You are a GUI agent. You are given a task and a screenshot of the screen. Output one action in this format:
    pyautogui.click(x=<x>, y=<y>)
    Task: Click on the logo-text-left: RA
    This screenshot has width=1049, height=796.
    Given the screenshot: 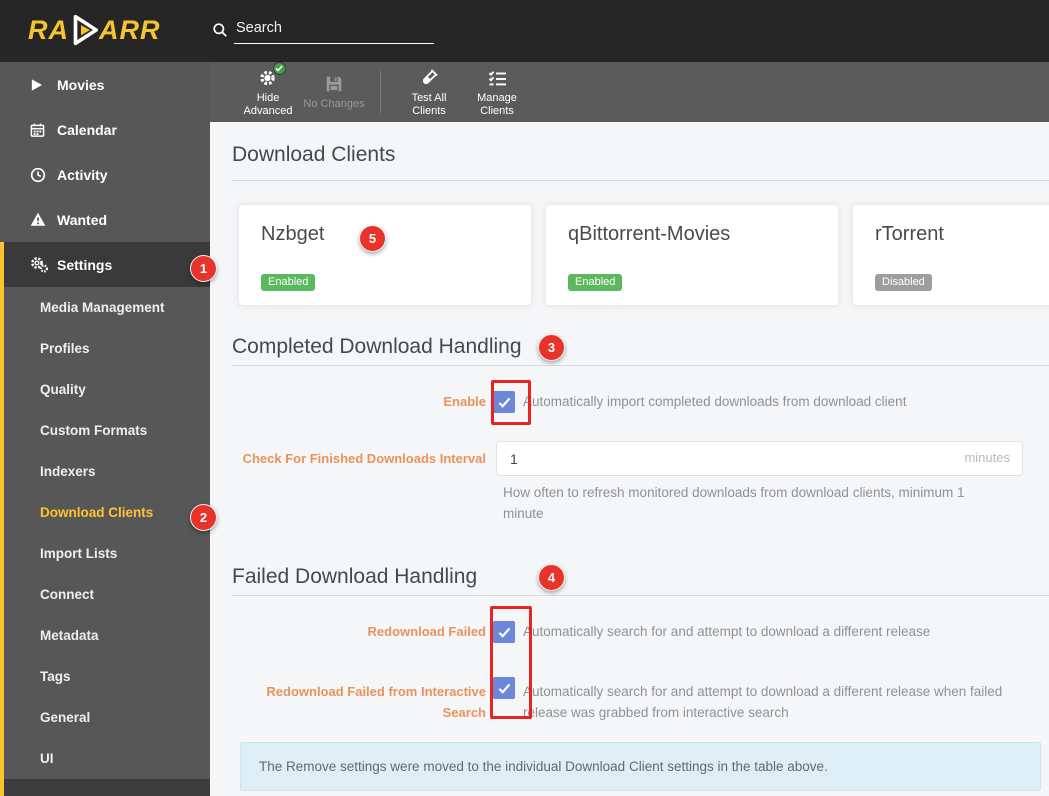 What is the action you would take?
    pyautogui.click(x=48, y=30)
    